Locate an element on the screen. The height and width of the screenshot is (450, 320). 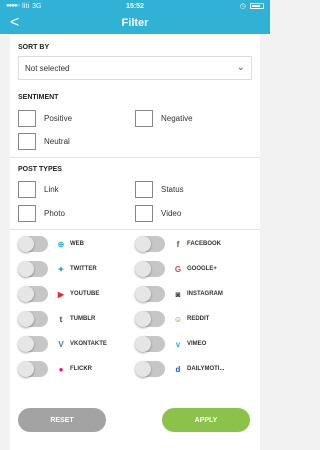
network-toggle-reddit: ☺ REDDIT is located at coordinates (172, 319).